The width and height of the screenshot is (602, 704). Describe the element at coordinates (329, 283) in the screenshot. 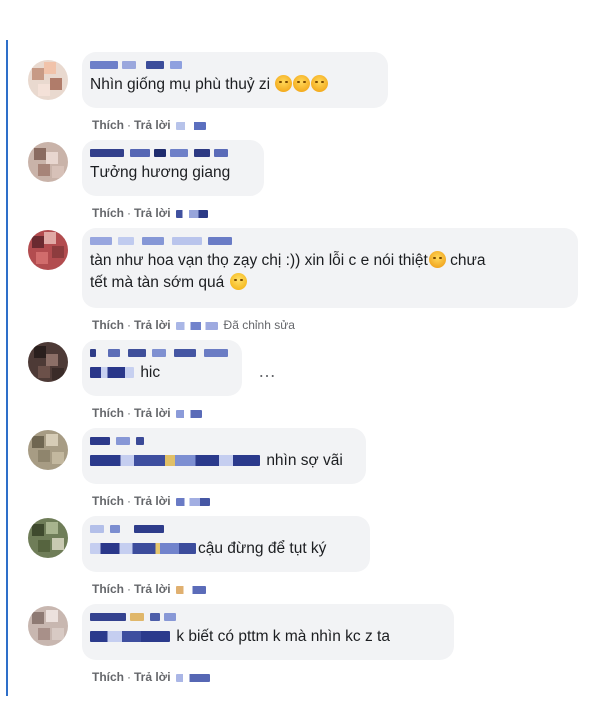

I see `comment-text-line2: tết mà tàn sớm quá` at that location.